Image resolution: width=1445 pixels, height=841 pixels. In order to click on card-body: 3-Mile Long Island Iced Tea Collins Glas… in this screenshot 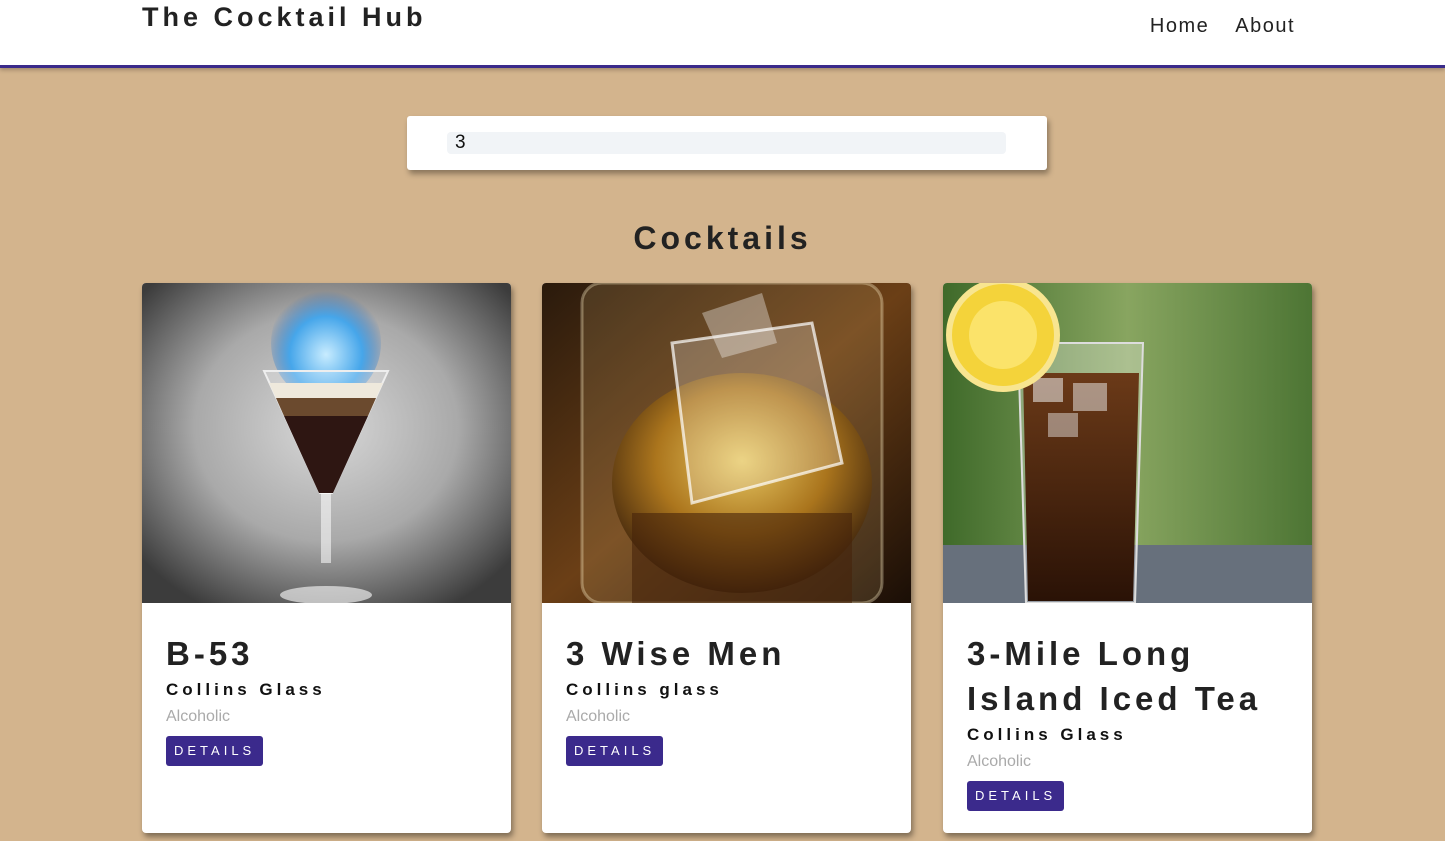, I will do `click(1127, 707)`.